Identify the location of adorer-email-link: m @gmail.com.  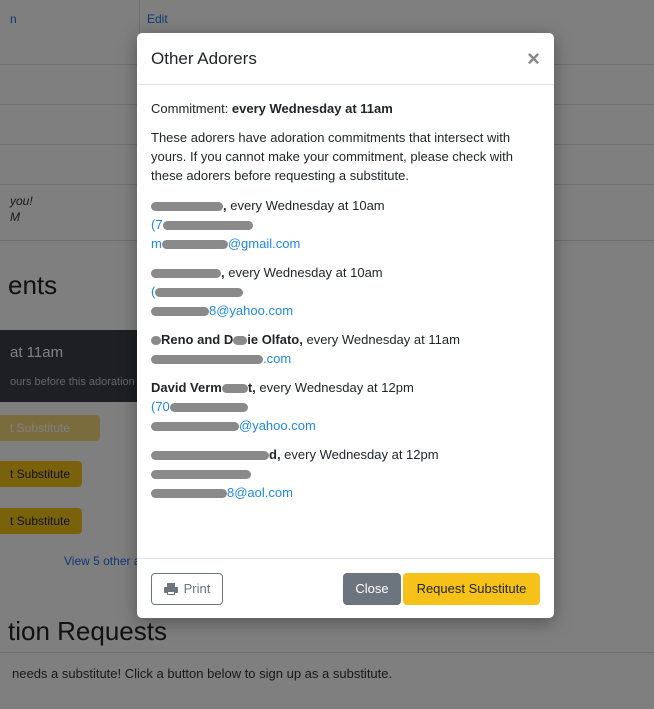
(345, 243).